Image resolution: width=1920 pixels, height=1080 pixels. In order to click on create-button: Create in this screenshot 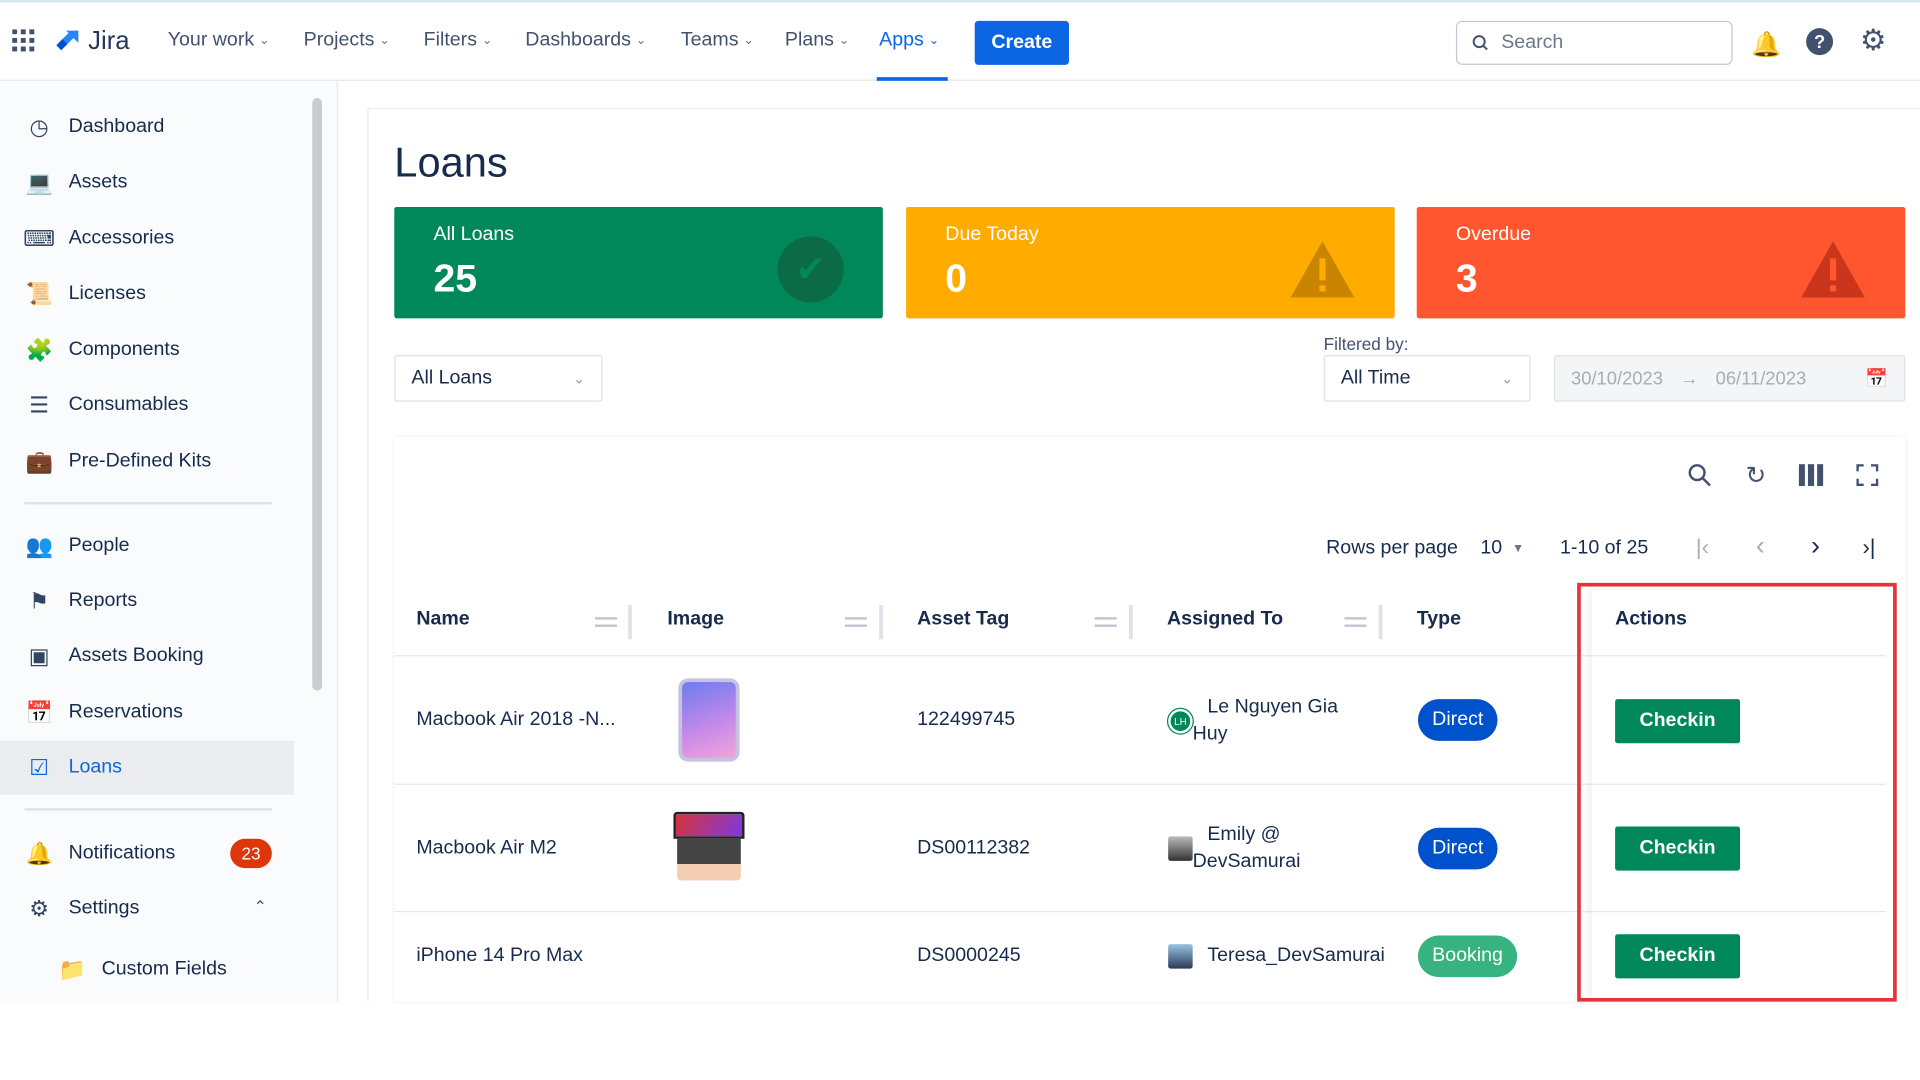, I will do `click(1021, 42)`.